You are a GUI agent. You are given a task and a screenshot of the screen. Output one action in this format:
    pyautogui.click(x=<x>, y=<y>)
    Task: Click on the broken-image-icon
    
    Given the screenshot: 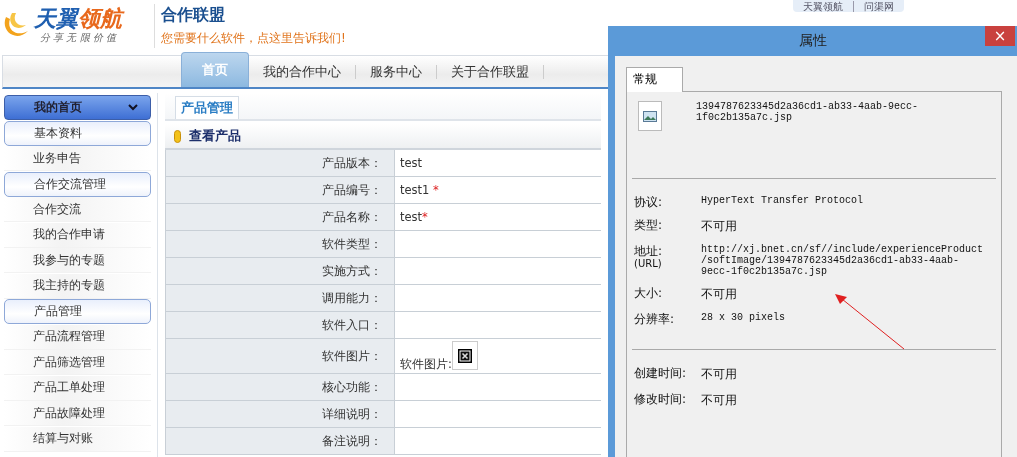 What is the action you would take?
    pyautogui.click(x=464, y=355)
    